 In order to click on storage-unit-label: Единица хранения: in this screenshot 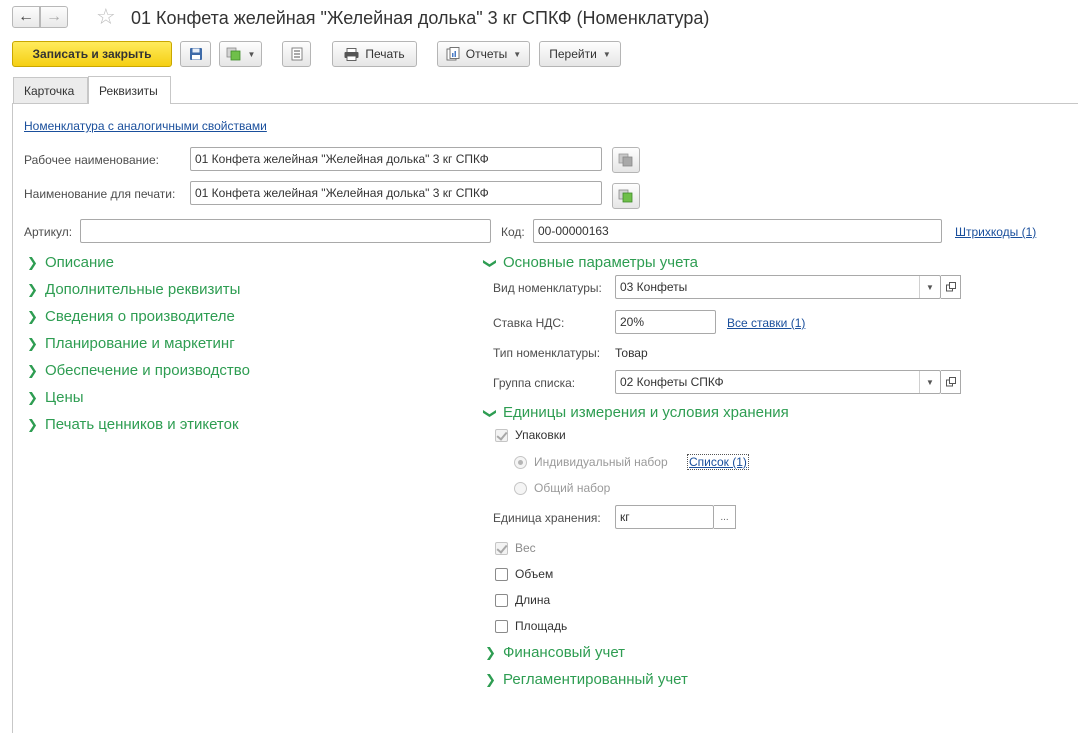, I will do `click(547, 518)`.